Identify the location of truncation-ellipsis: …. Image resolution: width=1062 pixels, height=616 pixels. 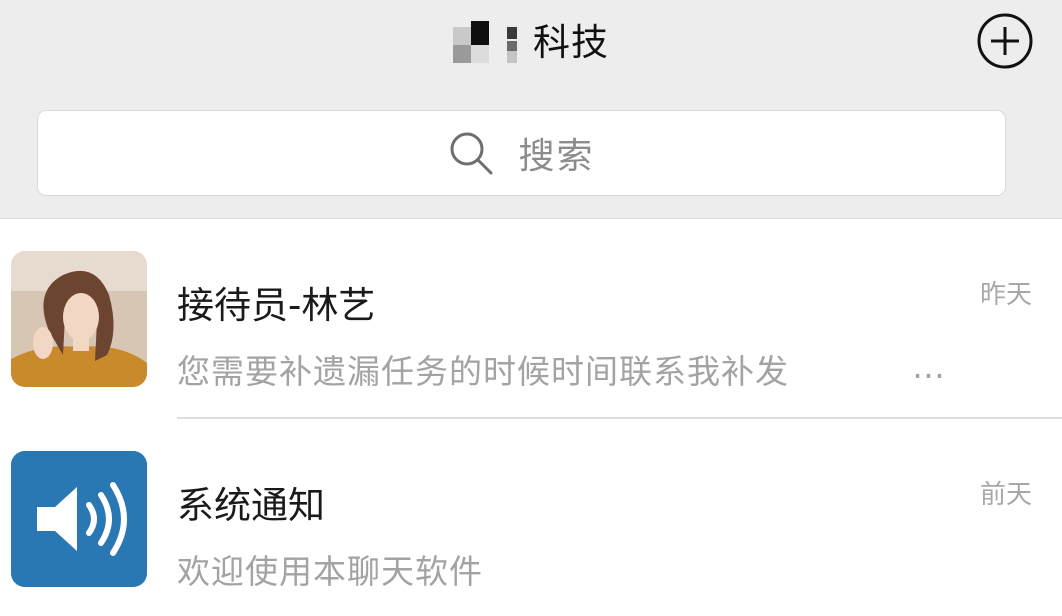
(930, 366).